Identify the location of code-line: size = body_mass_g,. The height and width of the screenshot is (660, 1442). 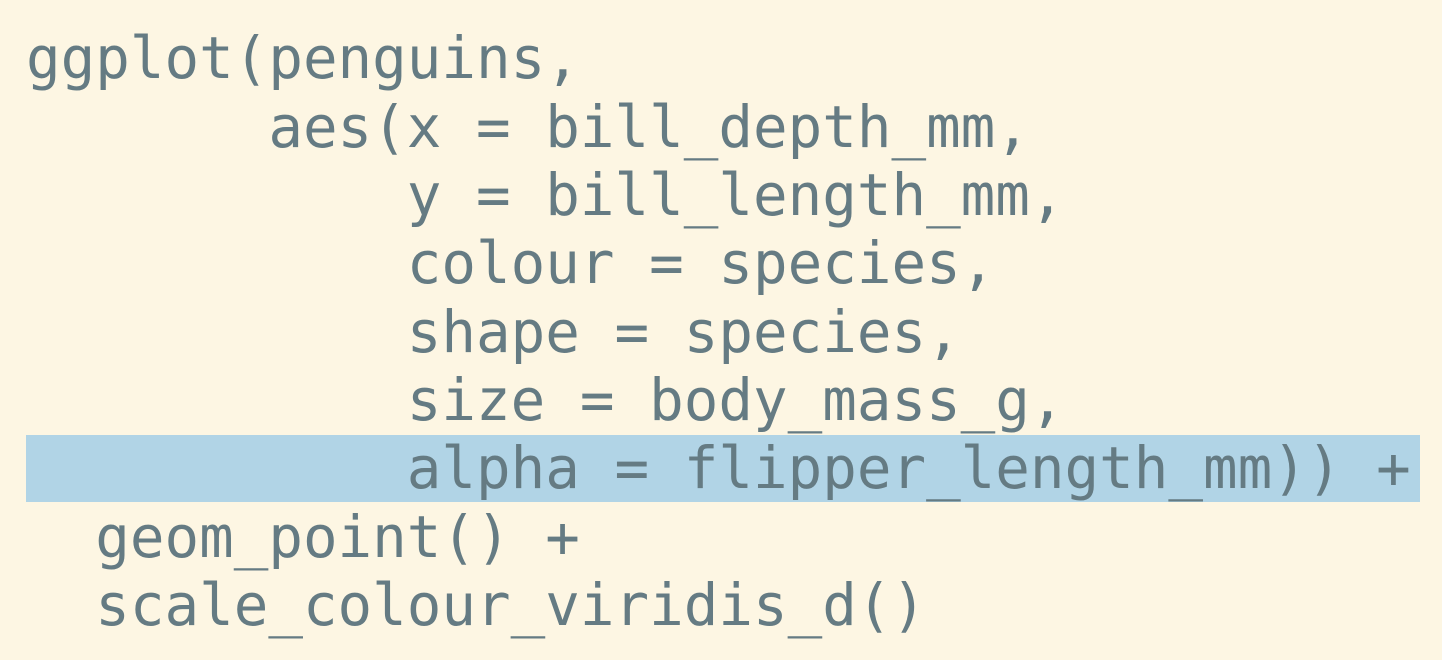
(545, 400).